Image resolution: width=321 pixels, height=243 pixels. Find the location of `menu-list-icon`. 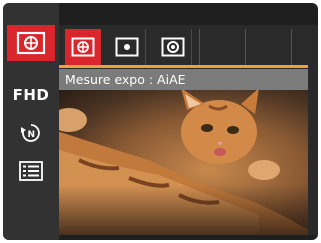

menu-list-icon is located at coordinates (31, 171).